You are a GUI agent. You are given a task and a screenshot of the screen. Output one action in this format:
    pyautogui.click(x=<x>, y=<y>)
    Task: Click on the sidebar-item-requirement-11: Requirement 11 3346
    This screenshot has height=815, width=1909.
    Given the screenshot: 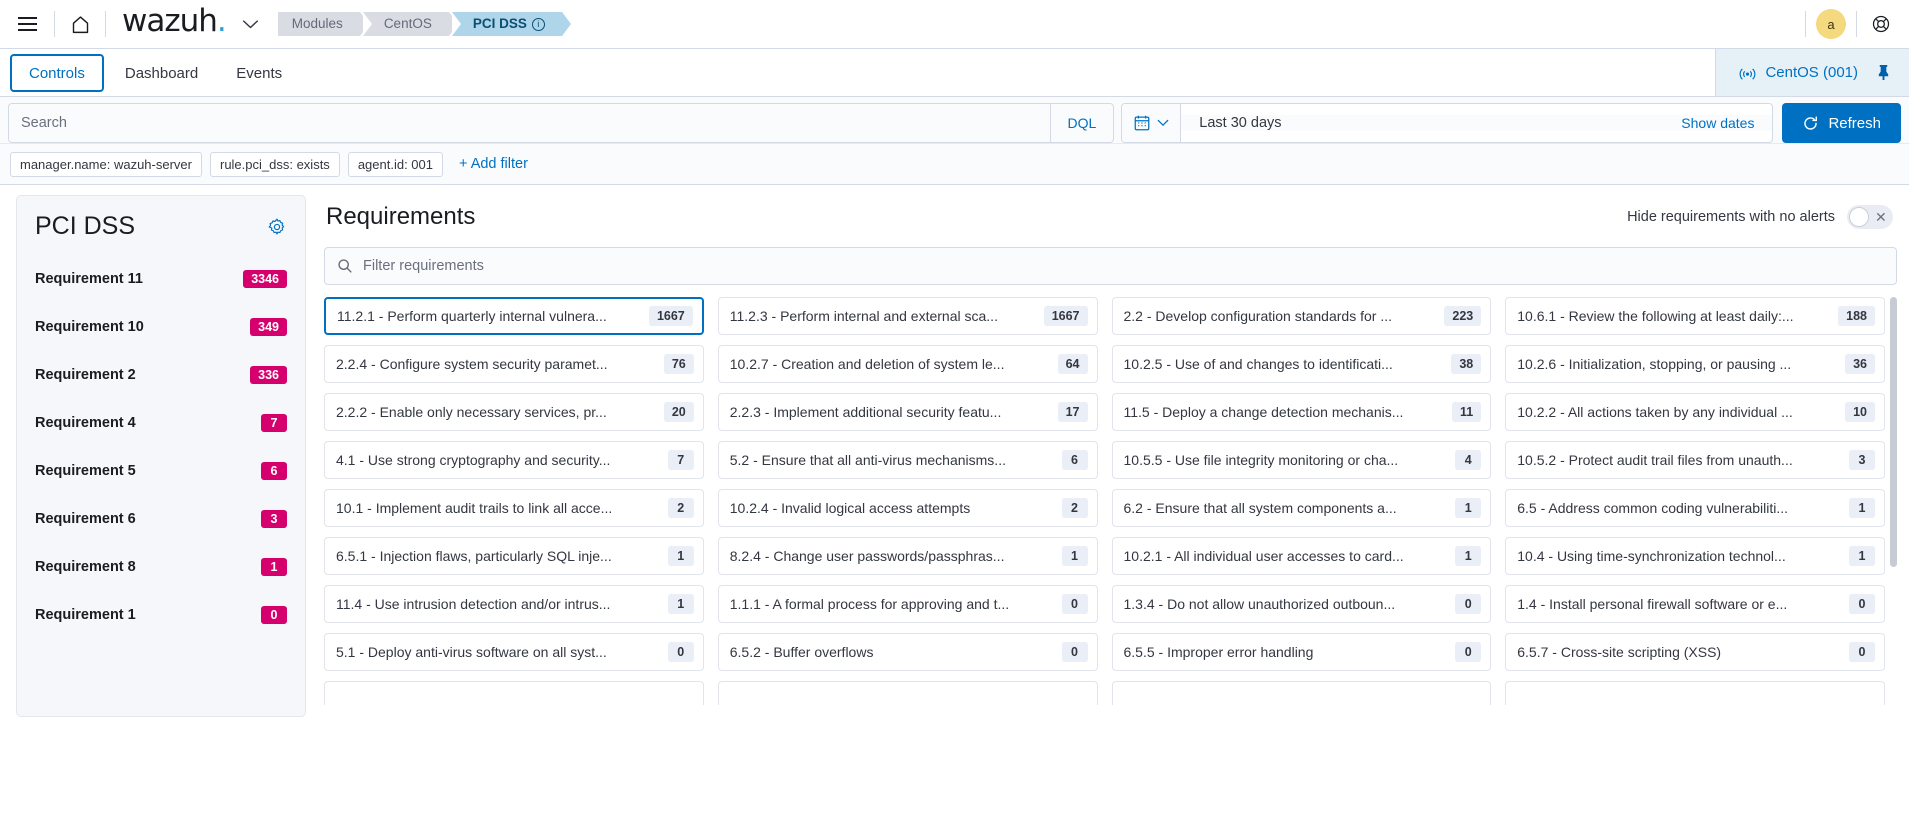 What is the action you would take?
    pyautogui.click(x=161, y=279)
    